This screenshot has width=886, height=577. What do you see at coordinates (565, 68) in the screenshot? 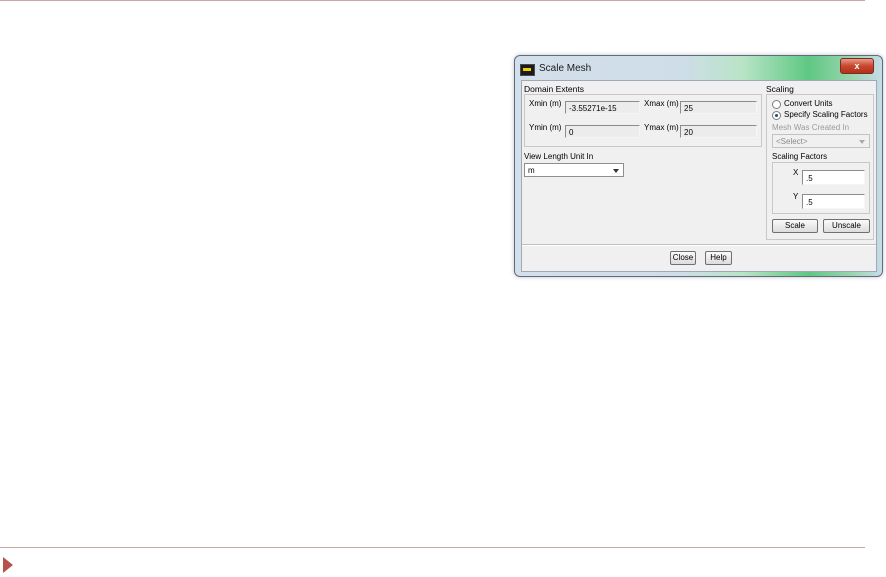
I see `window-title: Scale Mesh` at bounding box center [565, 68].